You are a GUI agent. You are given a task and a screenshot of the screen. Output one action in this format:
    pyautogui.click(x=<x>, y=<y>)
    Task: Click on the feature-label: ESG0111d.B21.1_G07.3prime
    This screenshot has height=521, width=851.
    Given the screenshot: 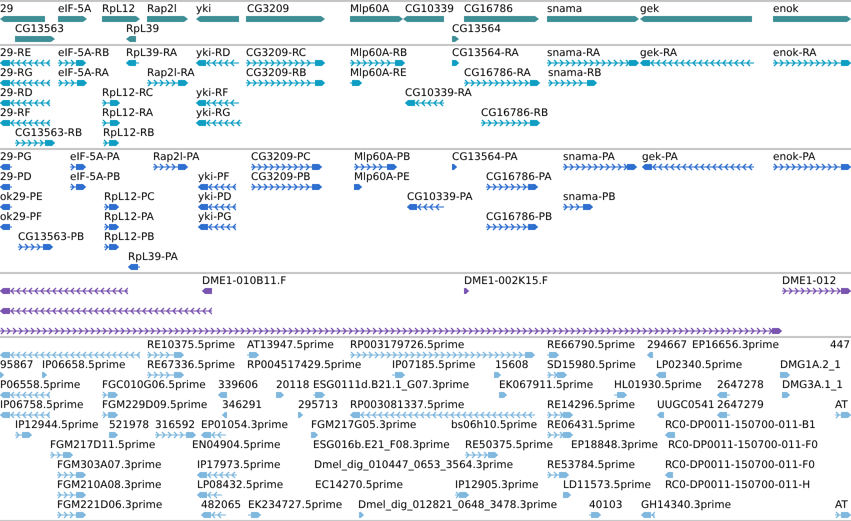 What is the action you would take?
    pyautogui.click(x=391, y=385)
    